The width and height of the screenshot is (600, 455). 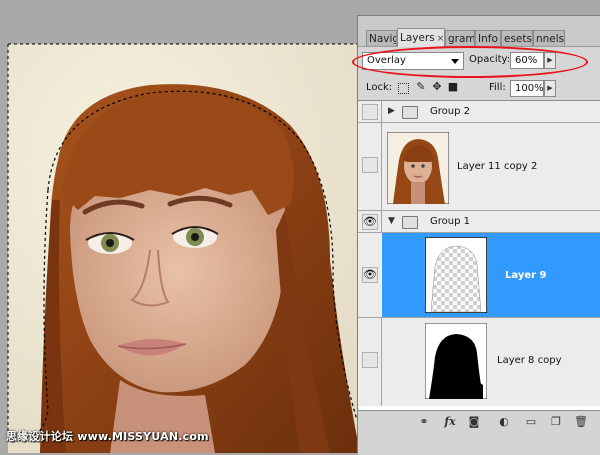 I want to click on layer-name: Group 1, so click(x=450, y=221).